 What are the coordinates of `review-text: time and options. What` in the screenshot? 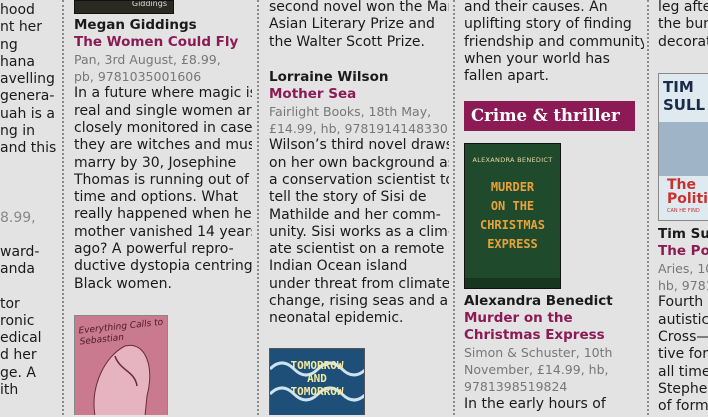 It's located at (156, 197).